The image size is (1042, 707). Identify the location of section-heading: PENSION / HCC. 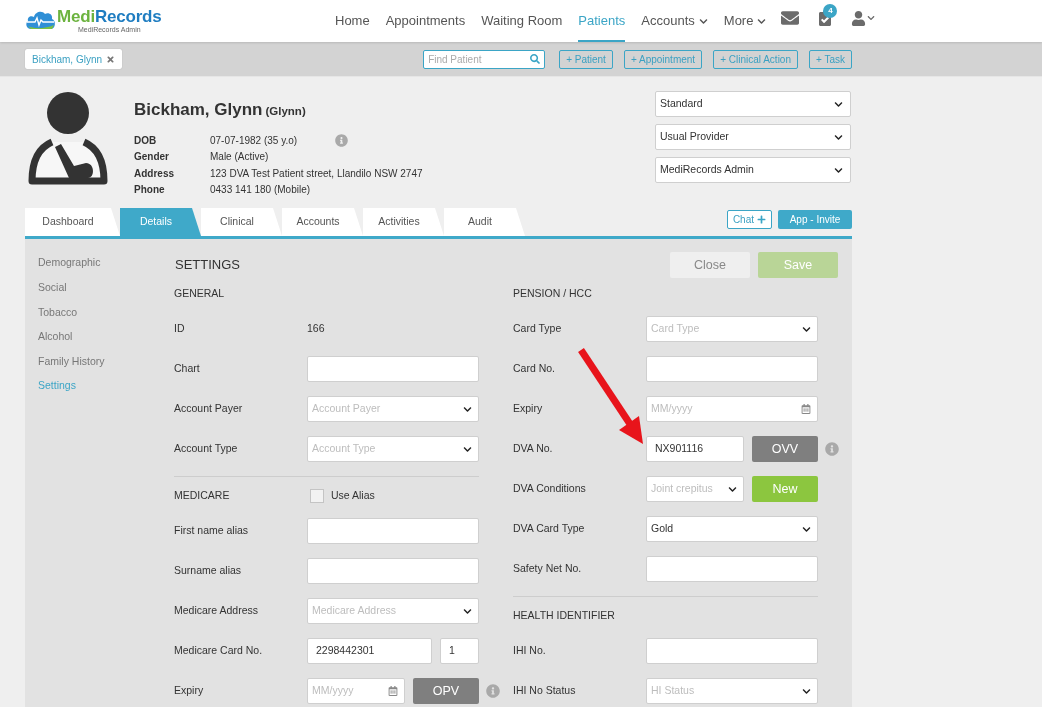
(553, 293).